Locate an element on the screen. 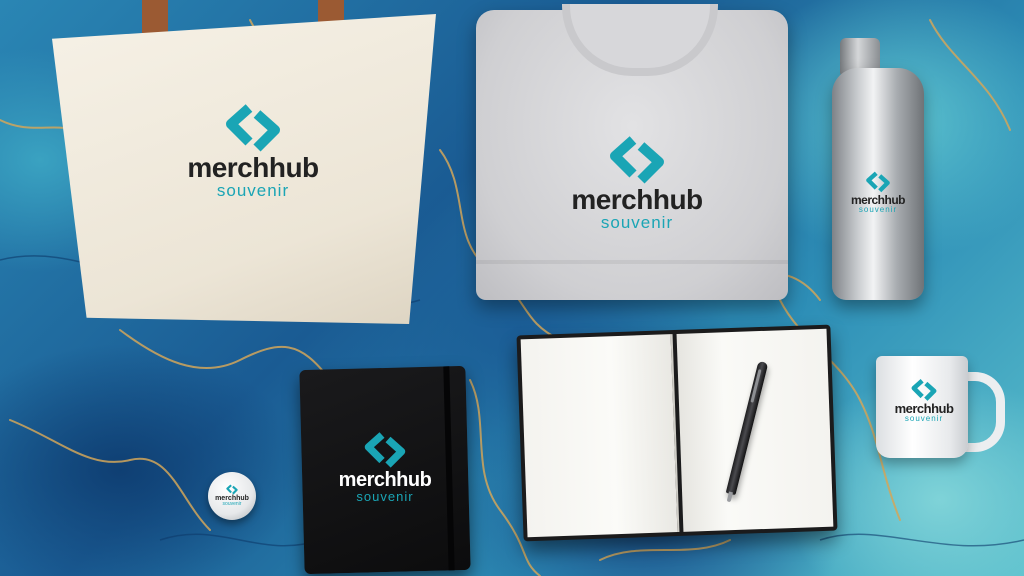  sweatshirt-logo: merchhub souvenir is located at coordinates (637, 183).